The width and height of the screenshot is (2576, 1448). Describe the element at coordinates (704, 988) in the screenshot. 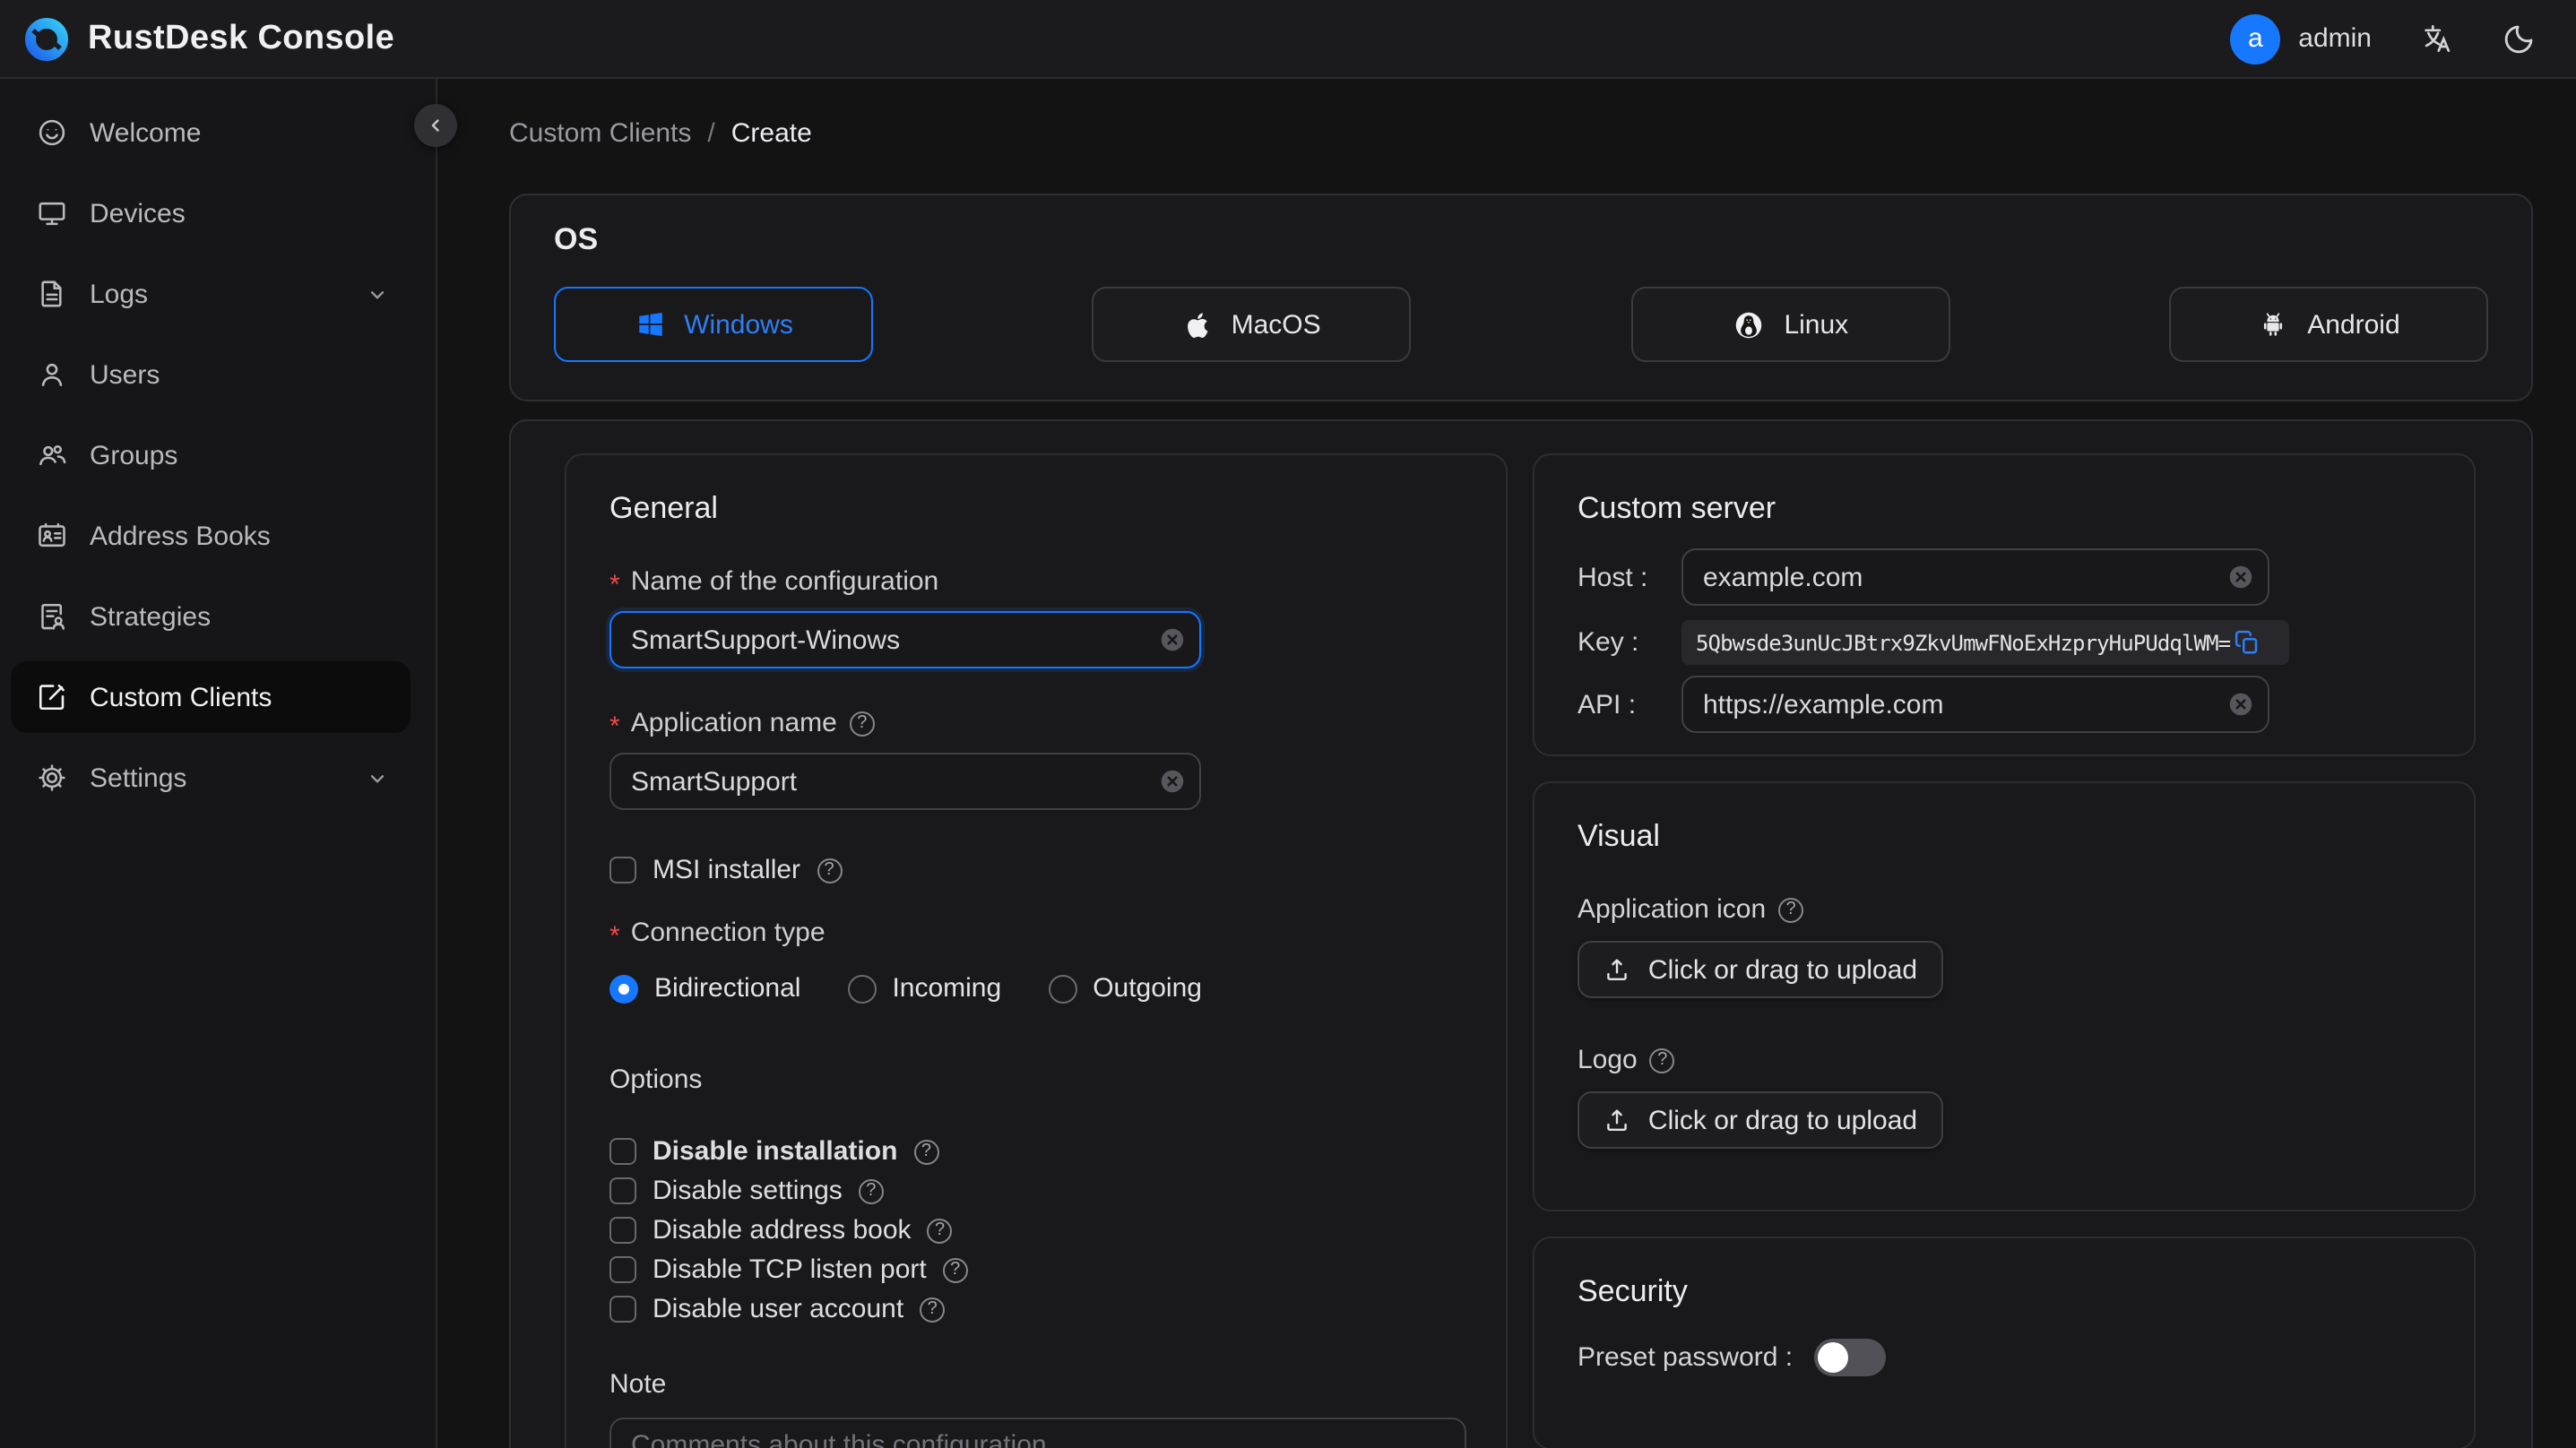

I see `radio-bidirectional: Bidirectional` at that location.